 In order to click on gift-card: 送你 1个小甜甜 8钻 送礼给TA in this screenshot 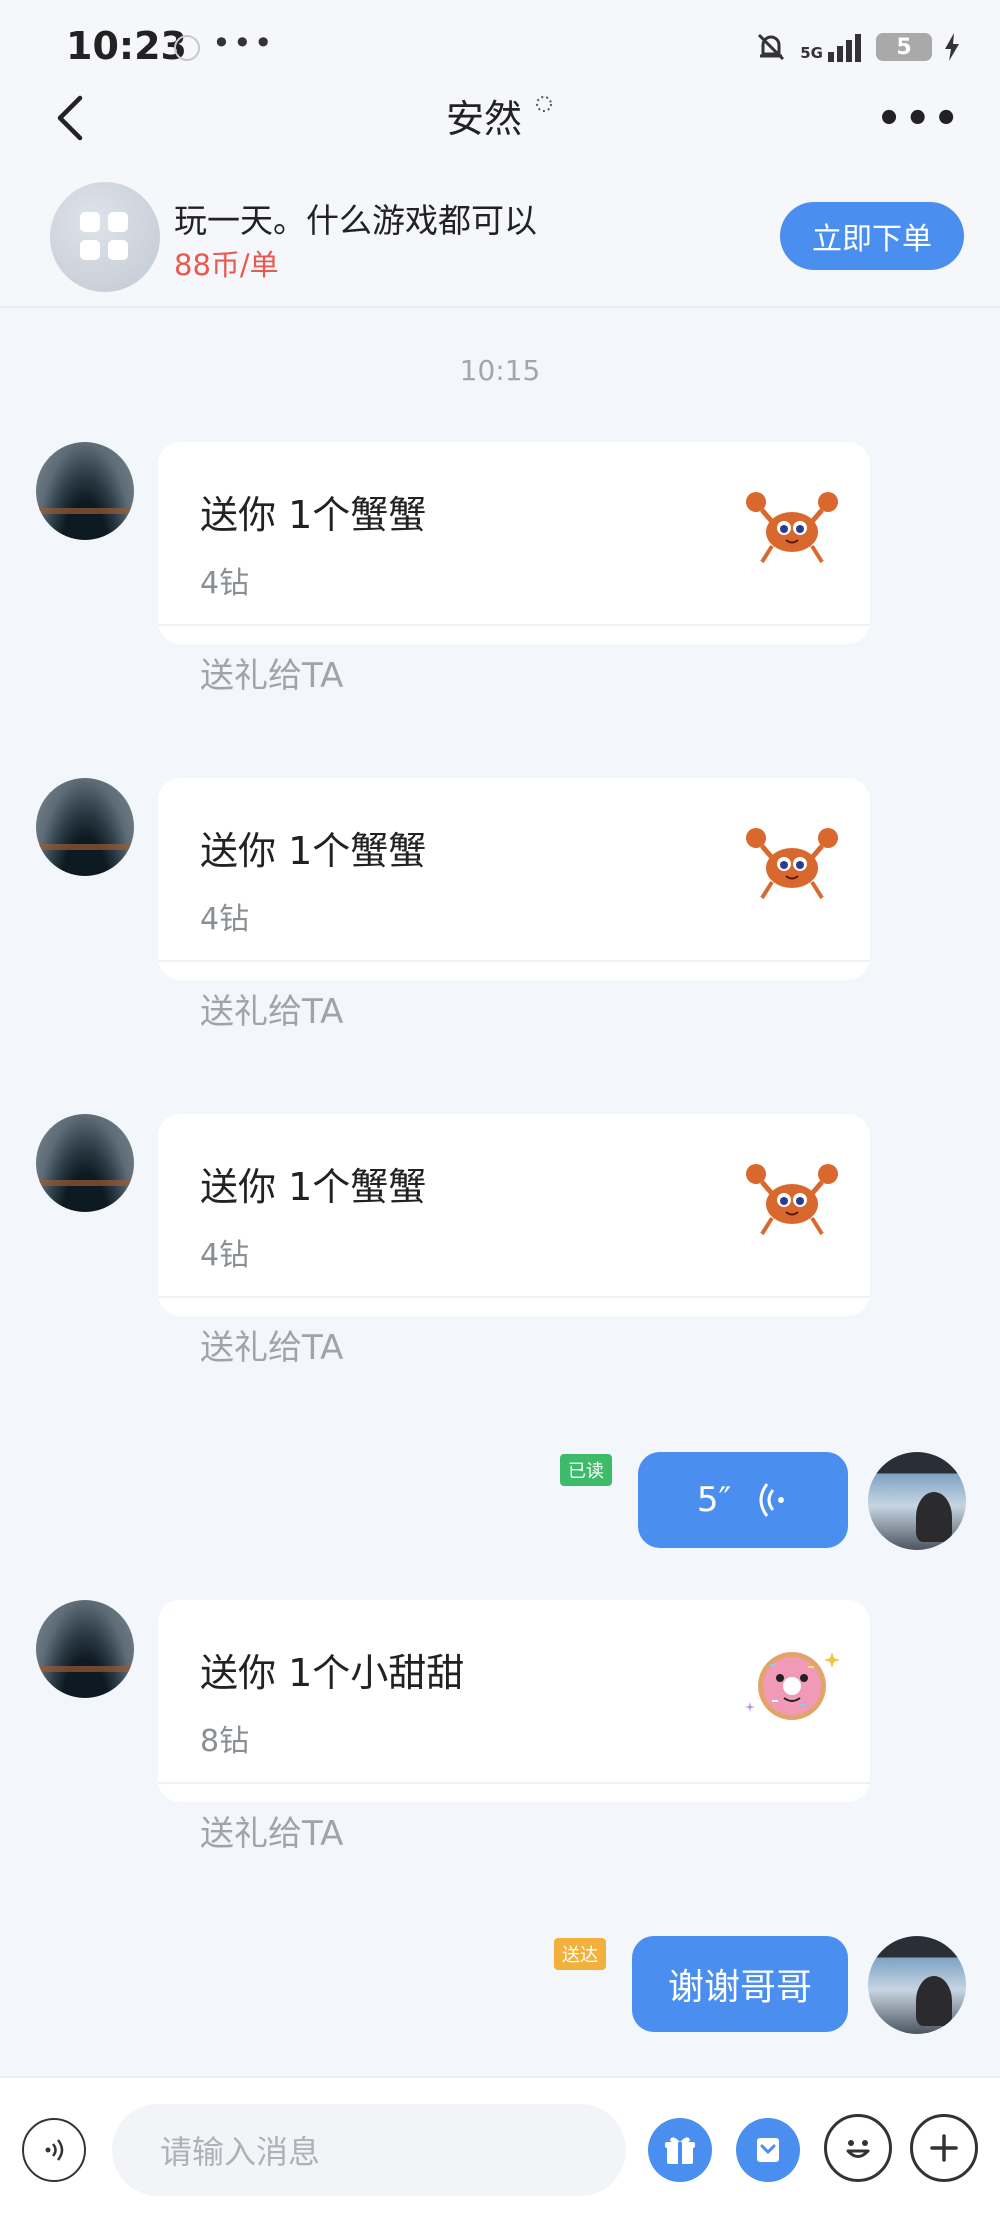, I will do `click(514, 1727)`.